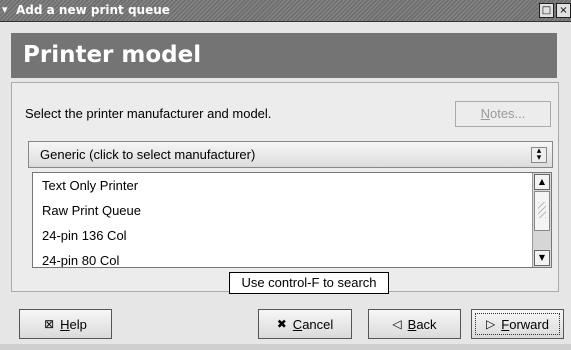  Describe the element at coordinates (529, 324) in the screenshot. I see `forward-rest: orward` at that location.